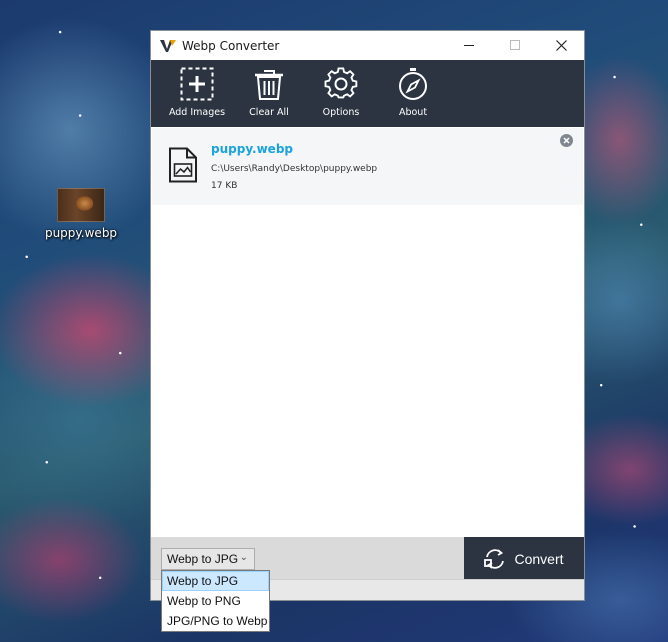 Image resolution: width=668 pixels, height=642 pixels. Describe the element at coordinates (183, 165) in the screenshot. I see `image-file-icon` at that location.